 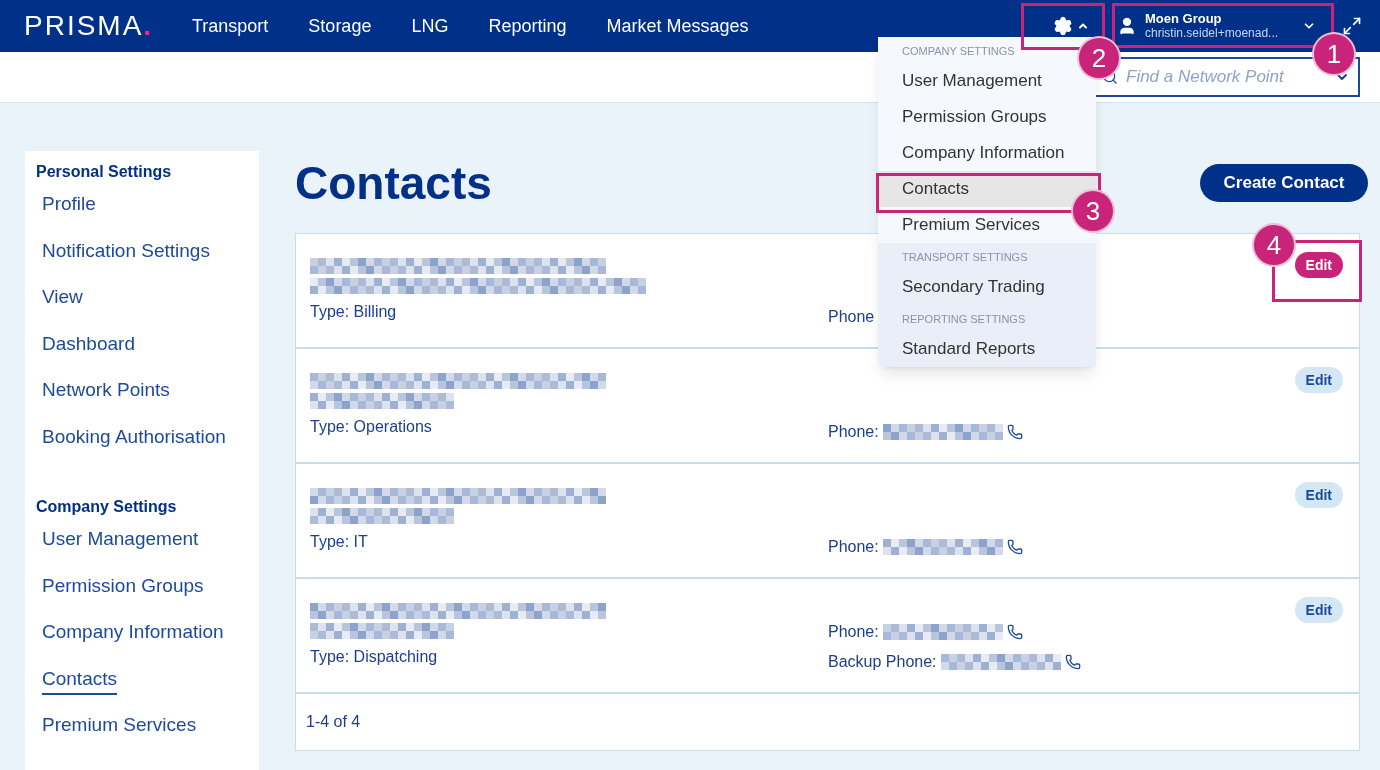 I want to click on sidebar-heading: Personal Settings, so click(x=104, y=172).